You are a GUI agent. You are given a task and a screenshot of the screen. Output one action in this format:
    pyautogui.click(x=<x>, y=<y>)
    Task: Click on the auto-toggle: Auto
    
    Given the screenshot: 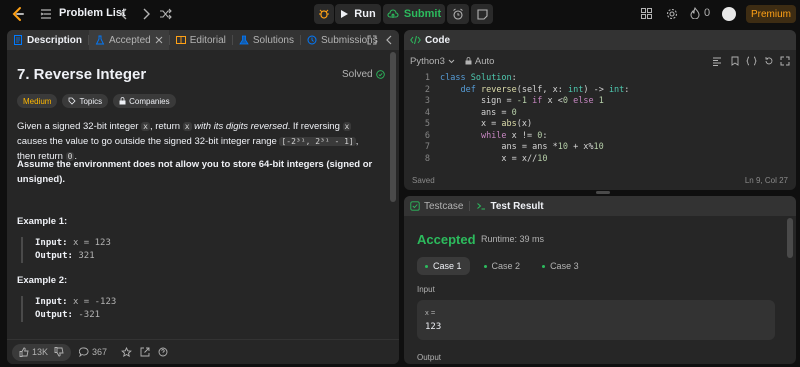 What is the action you would take?
    pyautogui.click(x=480, y=61)
    